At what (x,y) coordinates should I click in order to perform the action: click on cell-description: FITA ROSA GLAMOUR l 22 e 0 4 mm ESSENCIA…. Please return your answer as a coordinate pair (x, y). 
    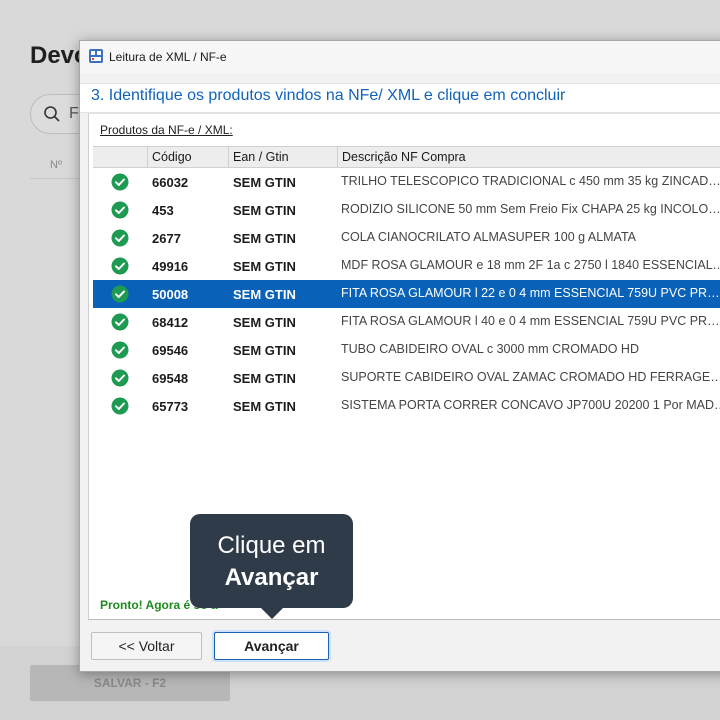
    Looking at the image, I should click on (530, 293).